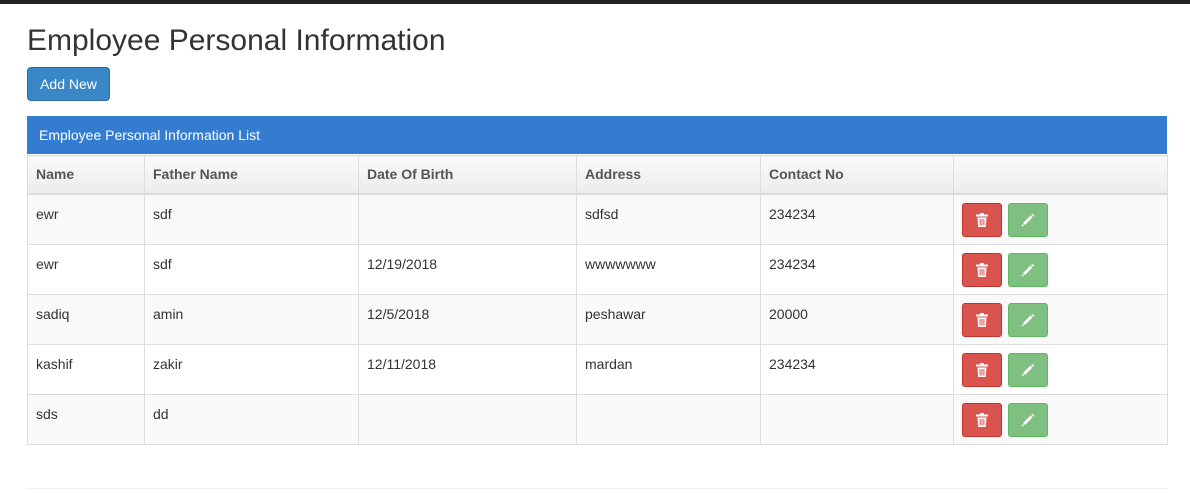 The image size is (1190, 493). What do you see at coordinates (668, 369) in the screenshot?
I see `cell-address: mardan` at bounding box center [668, 369].